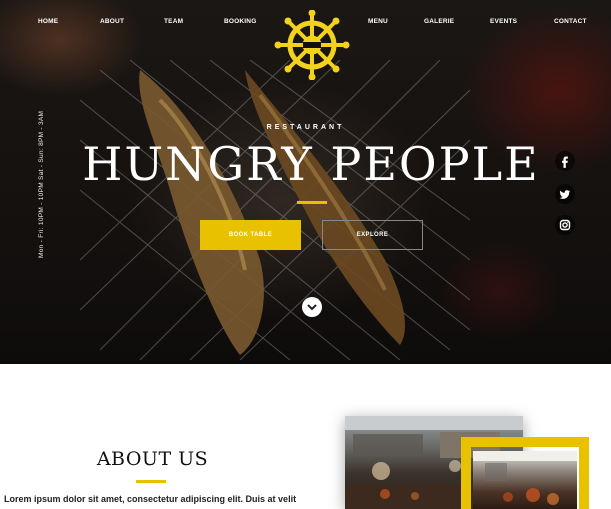 This screenshot has width=611, height=509. I want to click on instagram-link, so click(565, 225).